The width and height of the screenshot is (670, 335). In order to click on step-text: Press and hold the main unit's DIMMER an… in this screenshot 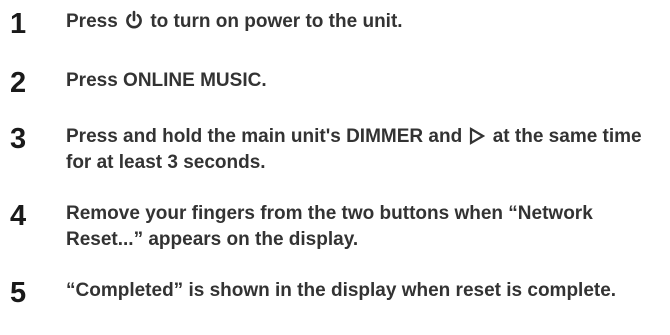, I will do `click(366, 150)`.